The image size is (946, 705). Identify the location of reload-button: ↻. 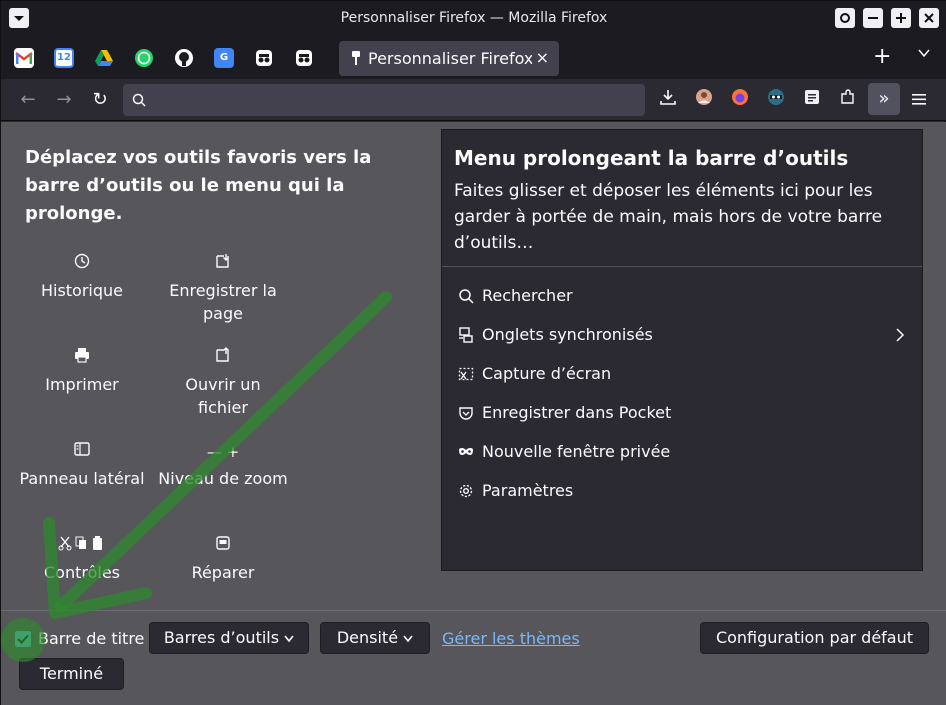
(100, 100).